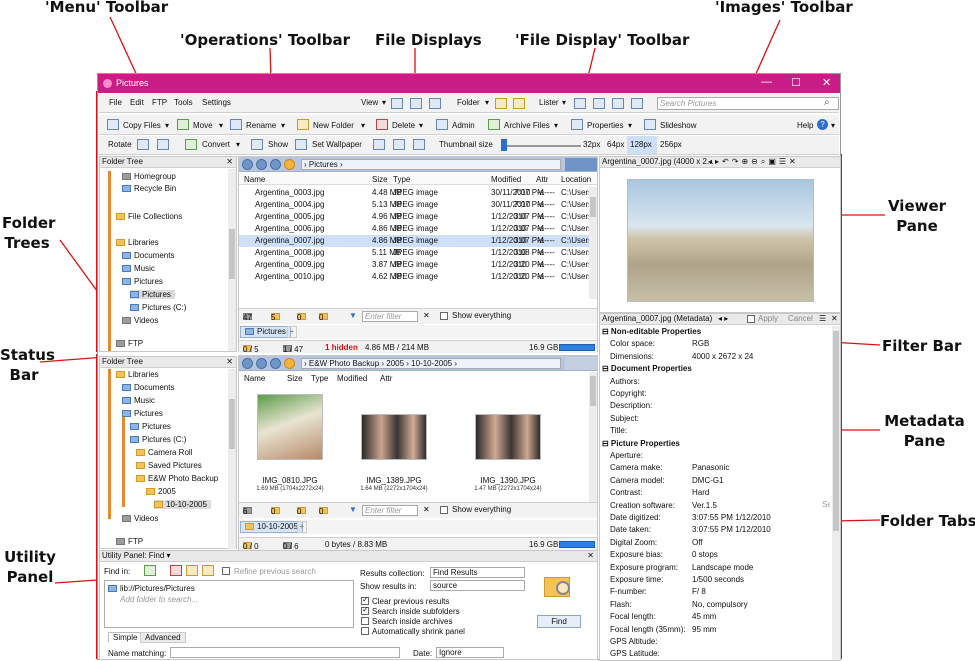 This screenshot has height=661, width=975. I want to click on col-modified: Modified, so click(506, 179).